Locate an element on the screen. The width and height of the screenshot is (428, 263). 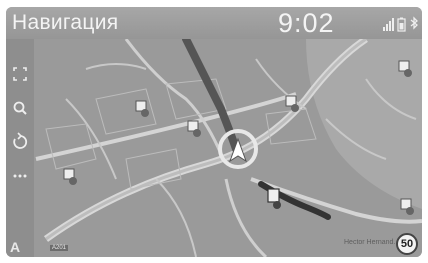
page-title: Навигация is located at coordinates (65, 22).